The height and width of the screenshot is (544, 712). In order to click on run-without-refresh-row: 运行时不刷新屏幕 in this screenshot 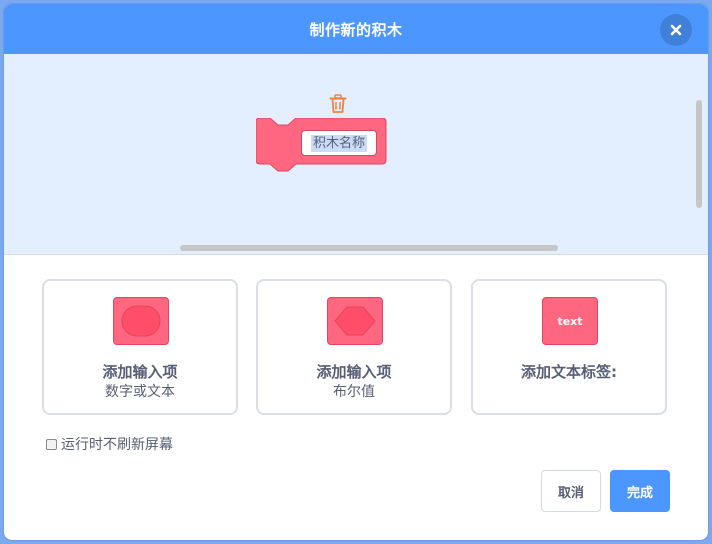, I will do `click(109, 444)`.